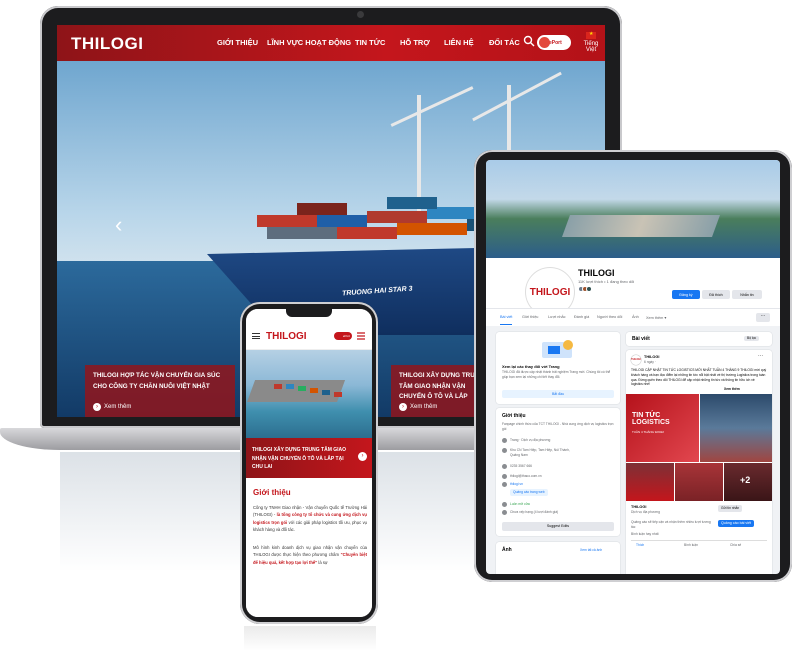 Image resolution: width=799 pixels, height=651 pixels. Describe the element at coordinates (530, 440) in the screenshot. I see `about-category: Trang · Dịch vụ địa phương` at that location.